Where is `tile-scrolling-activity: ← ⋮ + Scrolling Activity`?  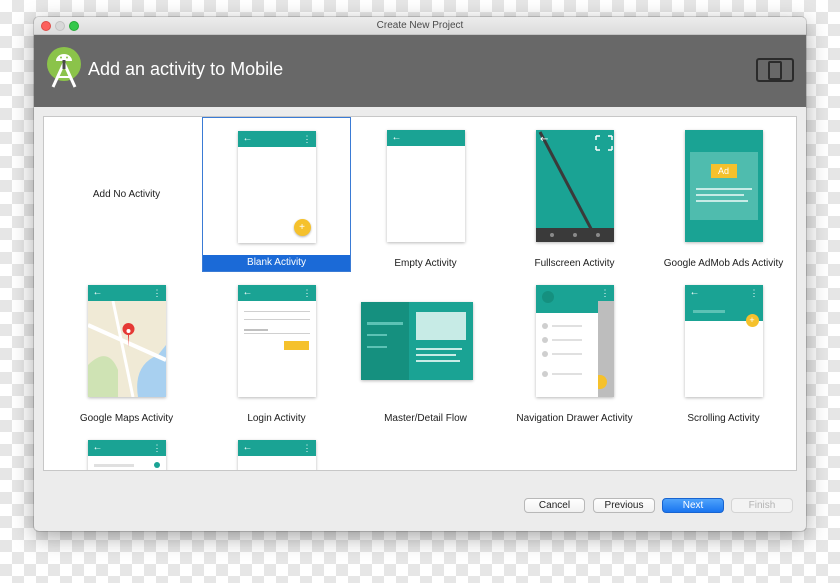 tile-scrolling-activity: ← ⋮ + Scrolling Activity is located at coordinates (722, 349).